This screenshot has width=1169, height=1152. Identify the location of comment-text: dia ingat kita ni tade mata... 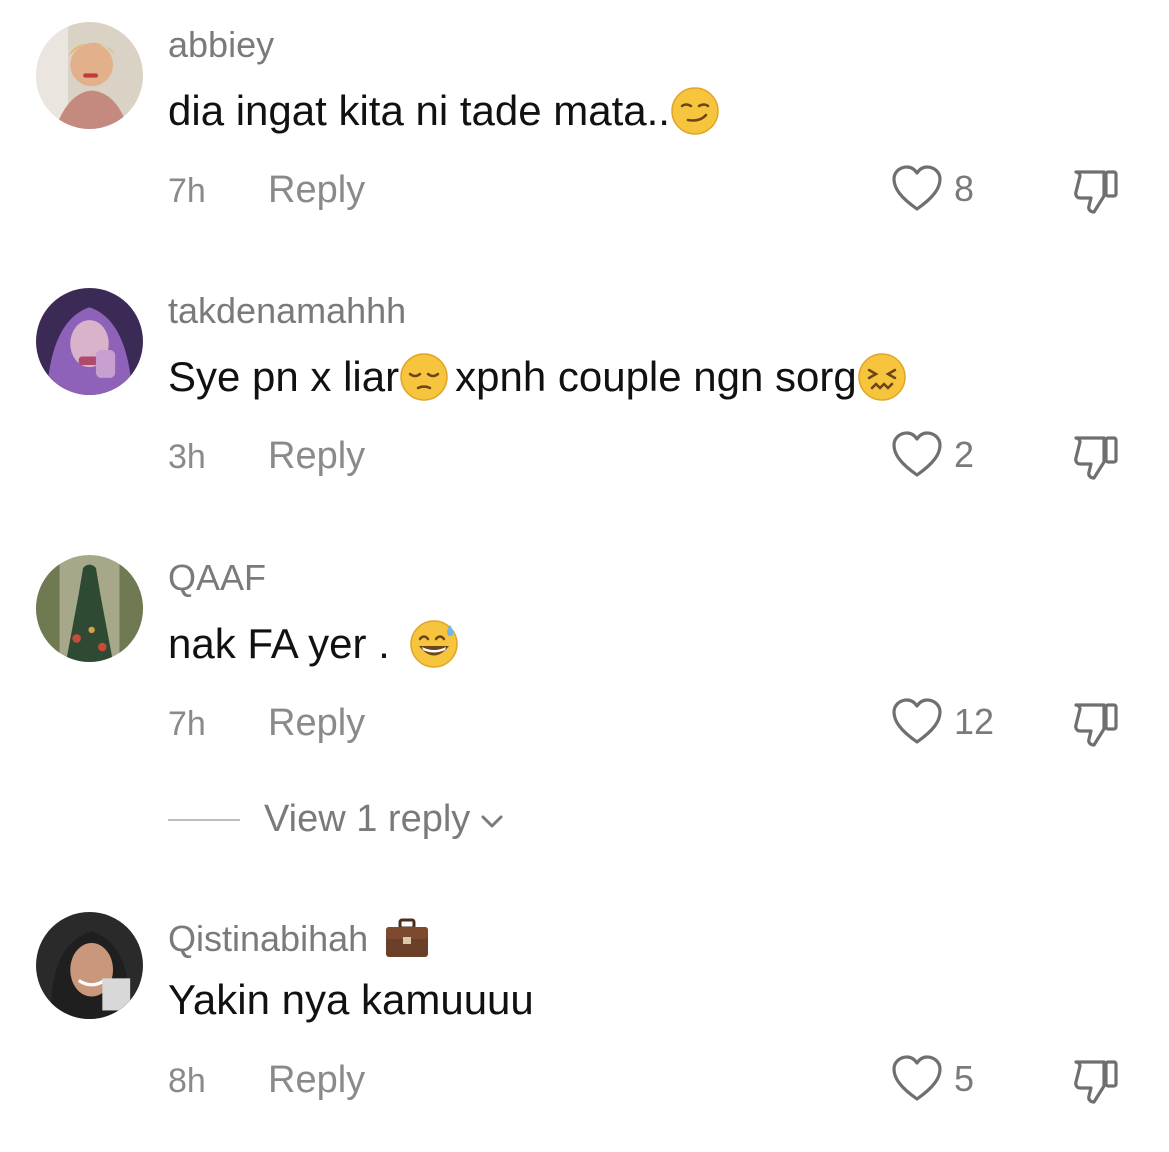
(444, 111).